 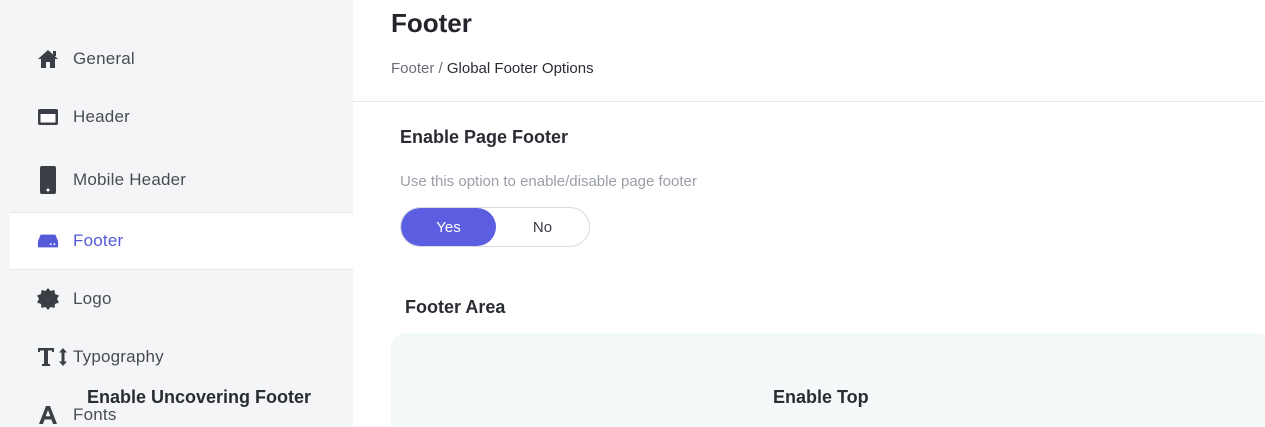 What do you see at coordinates (181, 59) in the screenshot?
I see `sidebar-item-general: General` at bounding box center [181, 59].